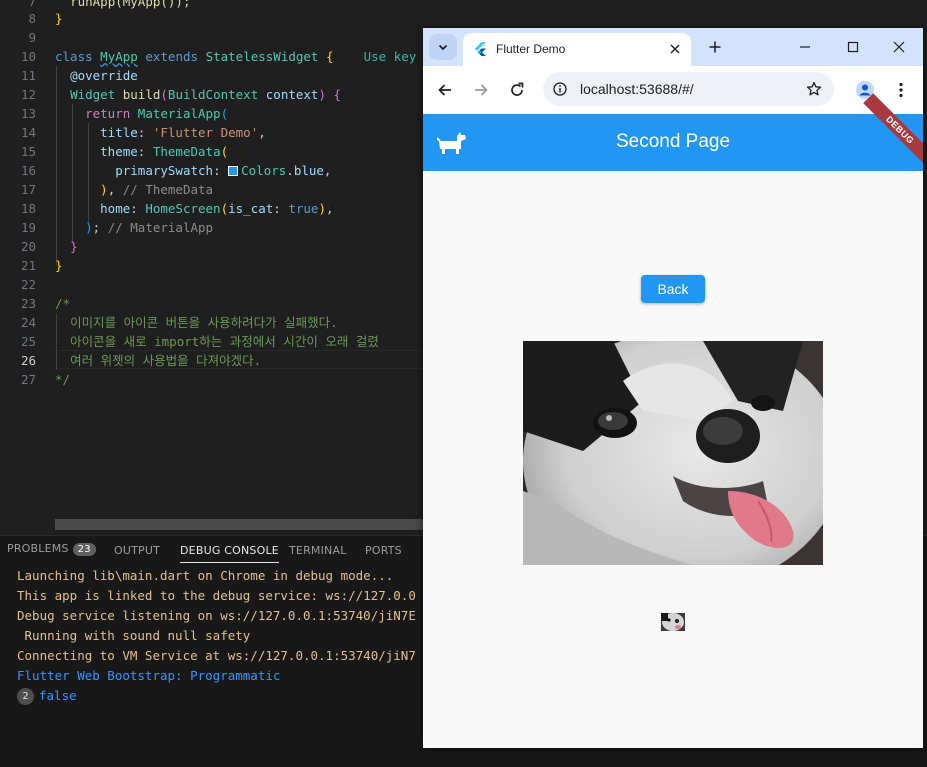  What do you see at coordinates (28, 284) in the screenshot?
I see `line-number: 22` at bounding box center [28, 284].